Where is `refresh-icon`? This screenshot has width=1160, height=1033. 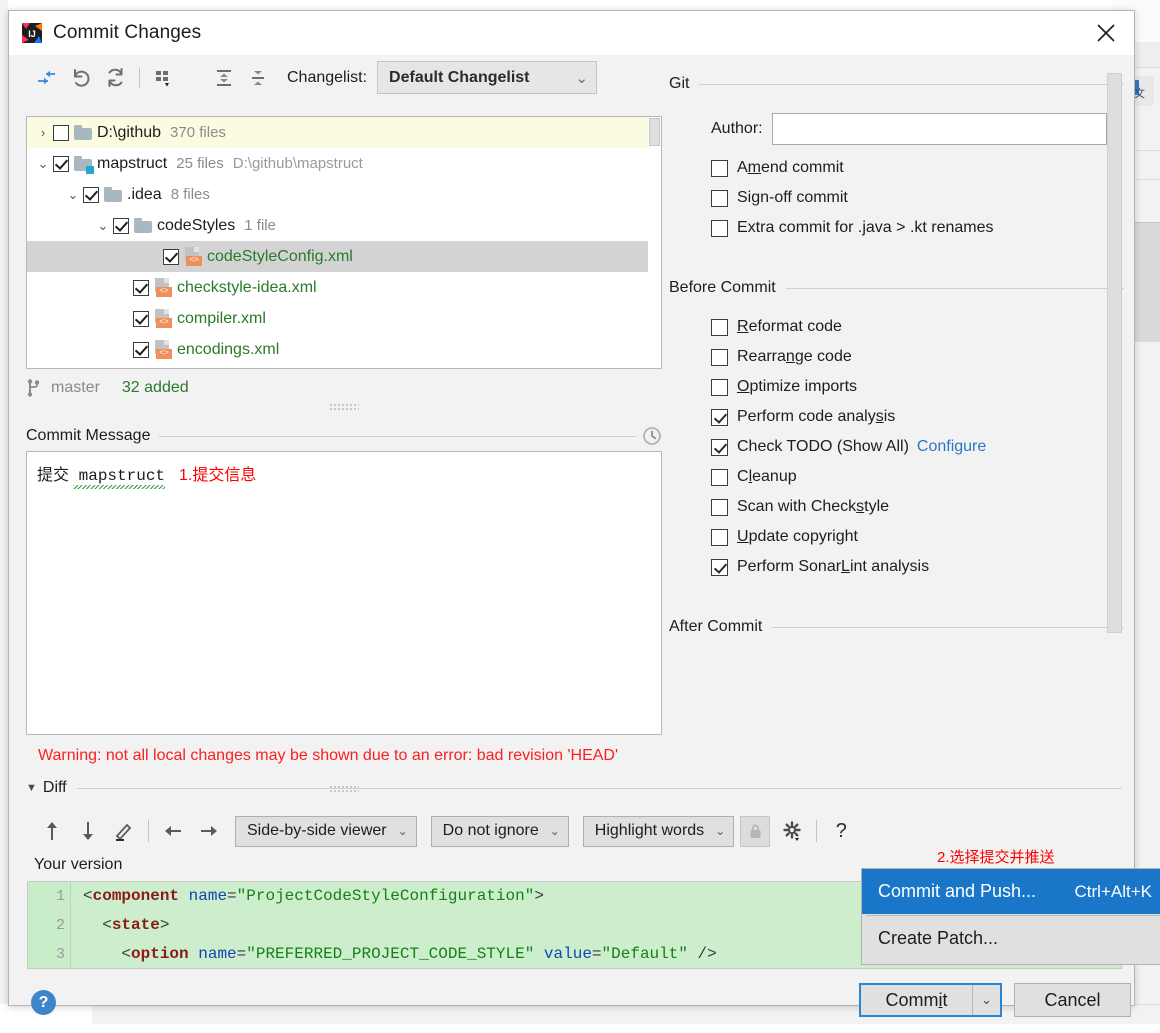 refresh-icon is located at coordinates (115, 78).